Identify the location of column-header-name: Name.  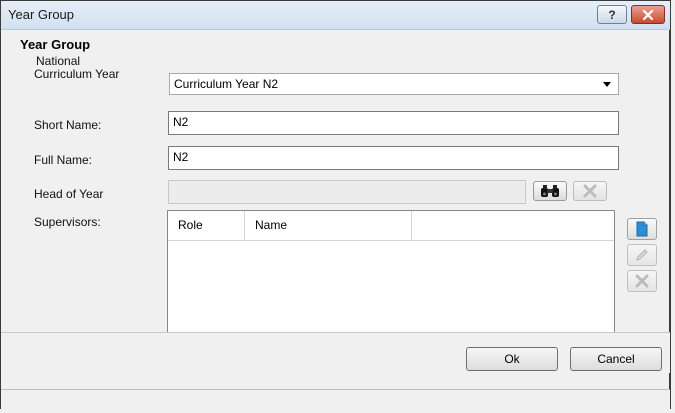
(328, 225).